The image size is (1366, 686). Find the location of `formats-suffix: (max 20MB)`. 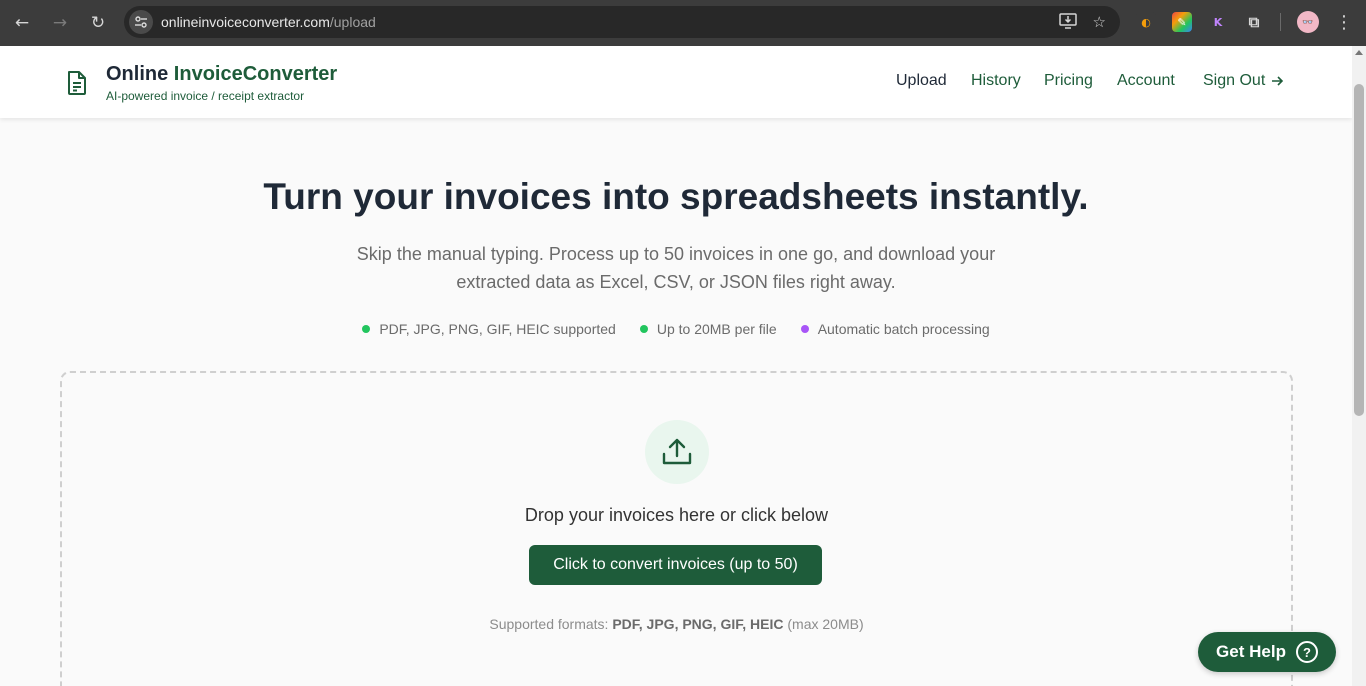

formats-suffix: (max 20MB) is located at coordinates (823, 624).